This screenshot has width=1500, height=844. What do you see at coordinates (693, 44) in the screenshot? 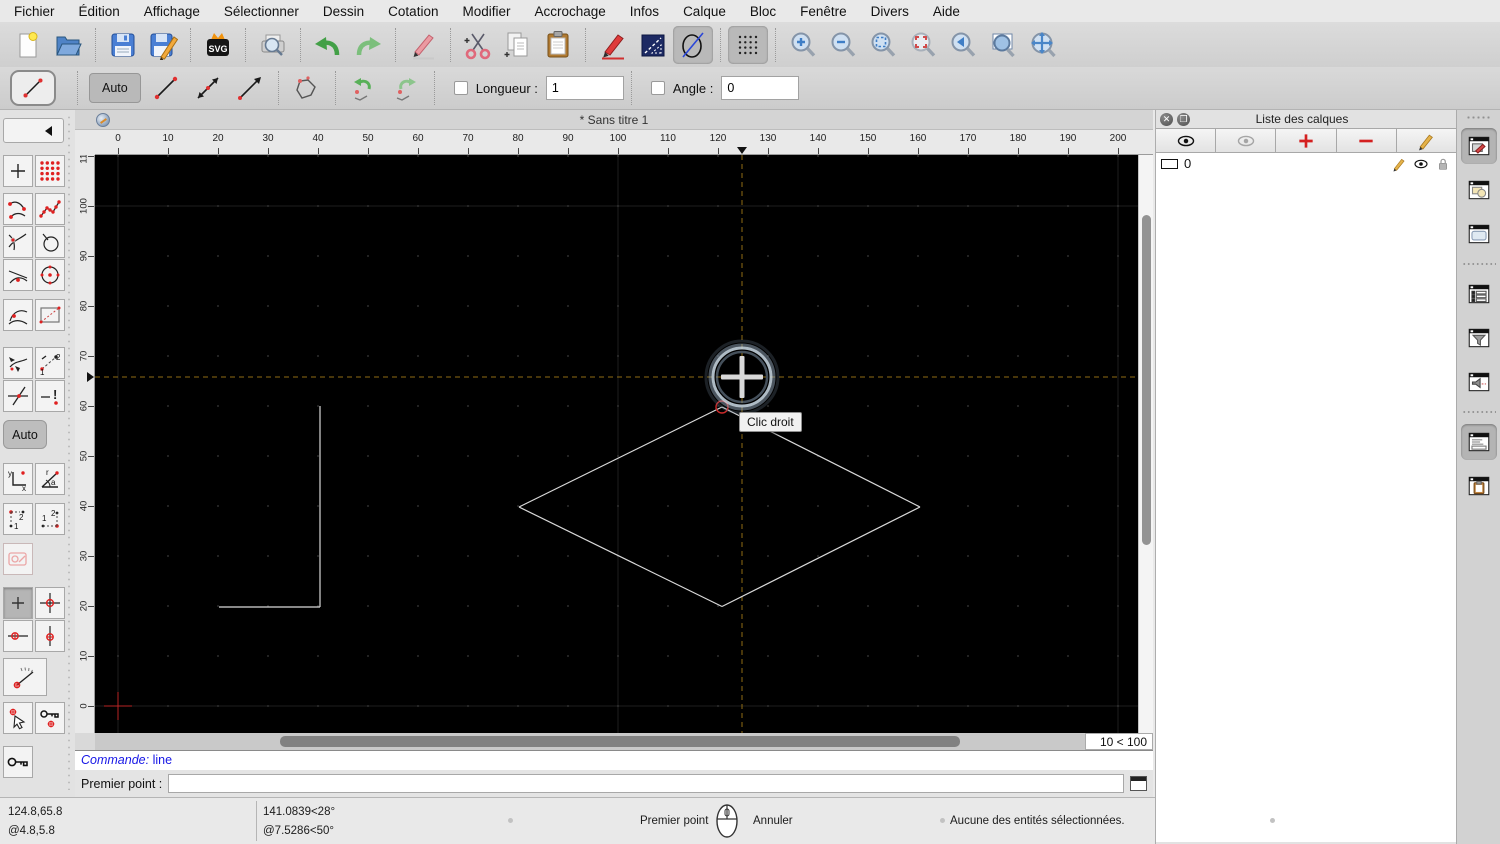
I see `ellipse-attributes-button` at bounding box center [693, 44].